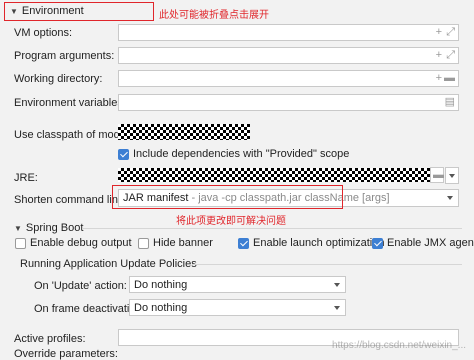  Describe the element at coordinates (430, 243) in the screenshot. I see `jmx-agent-label: Enable JMX agent` at that location.